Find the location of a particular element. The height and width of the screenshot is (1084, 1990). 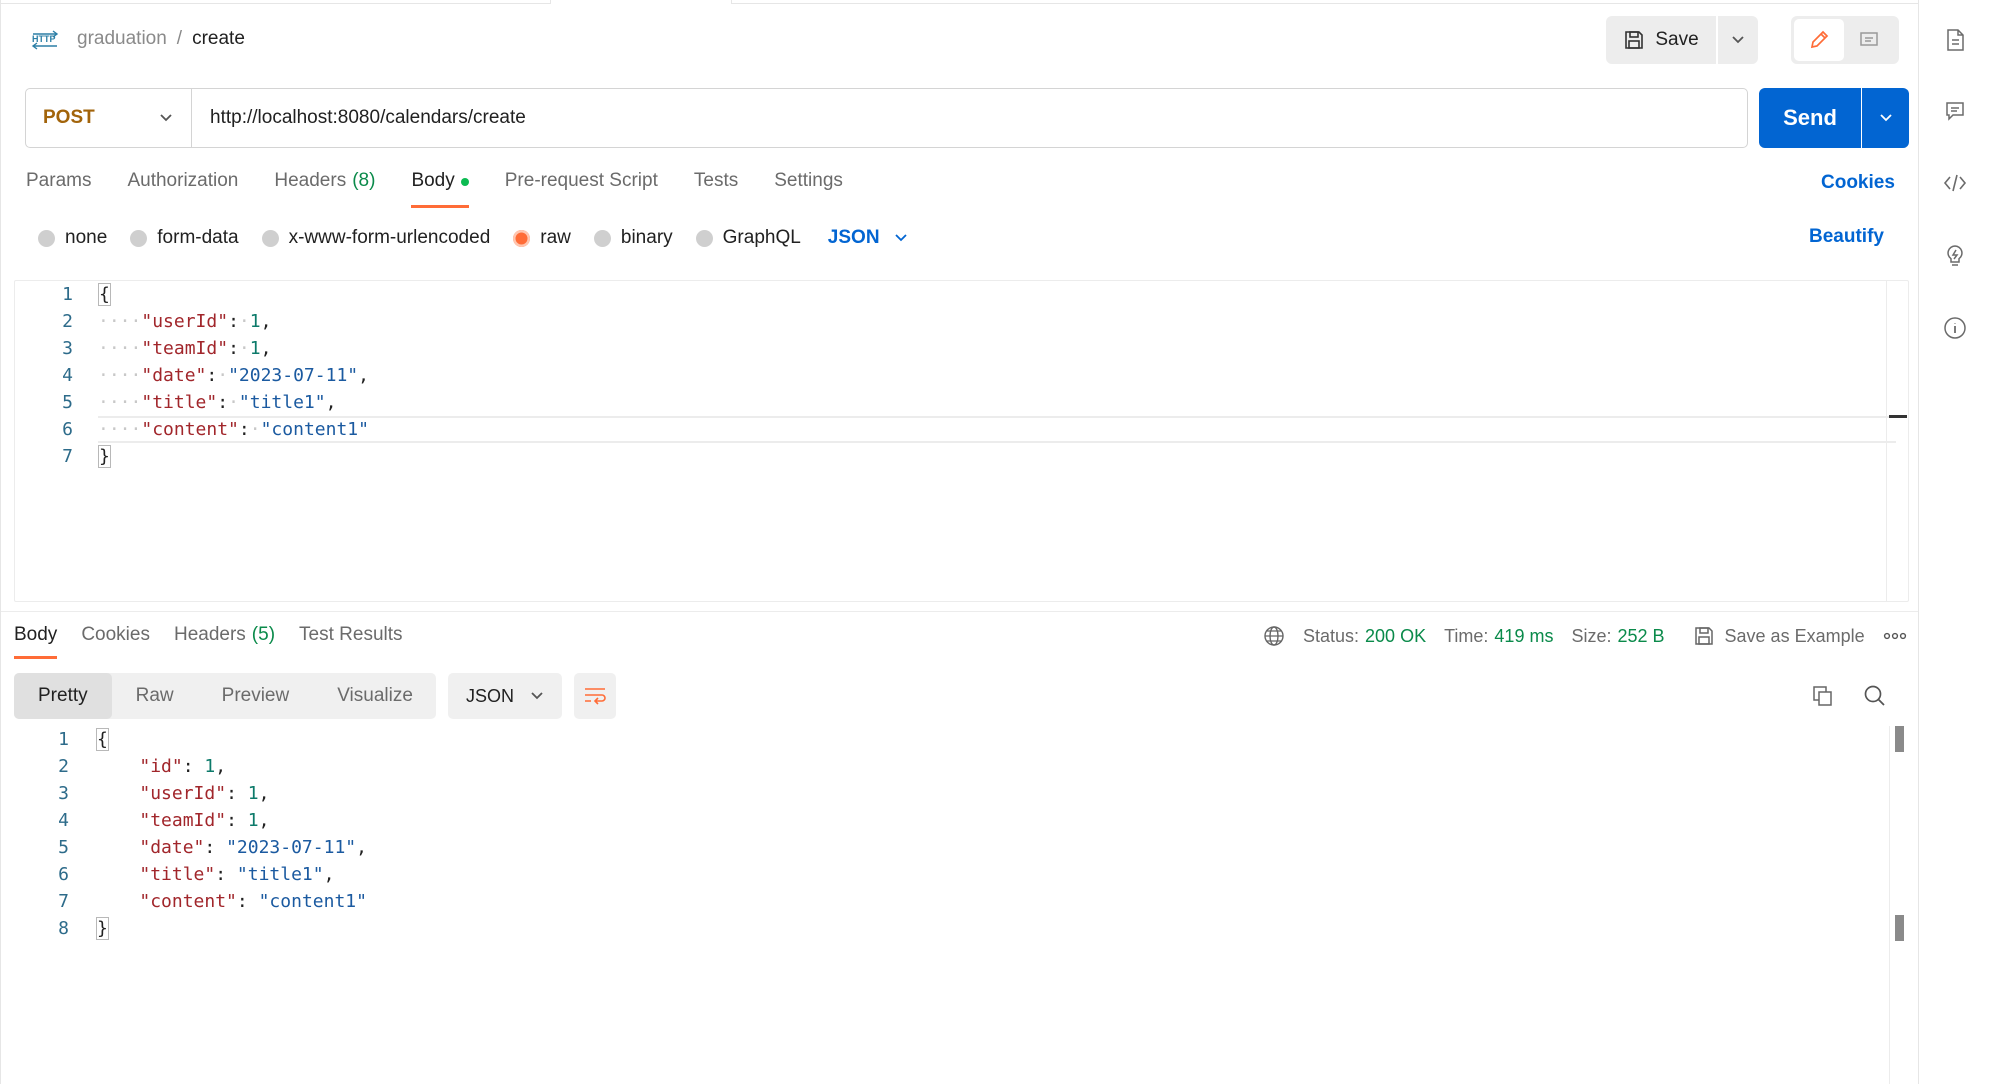

beautify-link: Beautify is located at coordinates (1846, 237).